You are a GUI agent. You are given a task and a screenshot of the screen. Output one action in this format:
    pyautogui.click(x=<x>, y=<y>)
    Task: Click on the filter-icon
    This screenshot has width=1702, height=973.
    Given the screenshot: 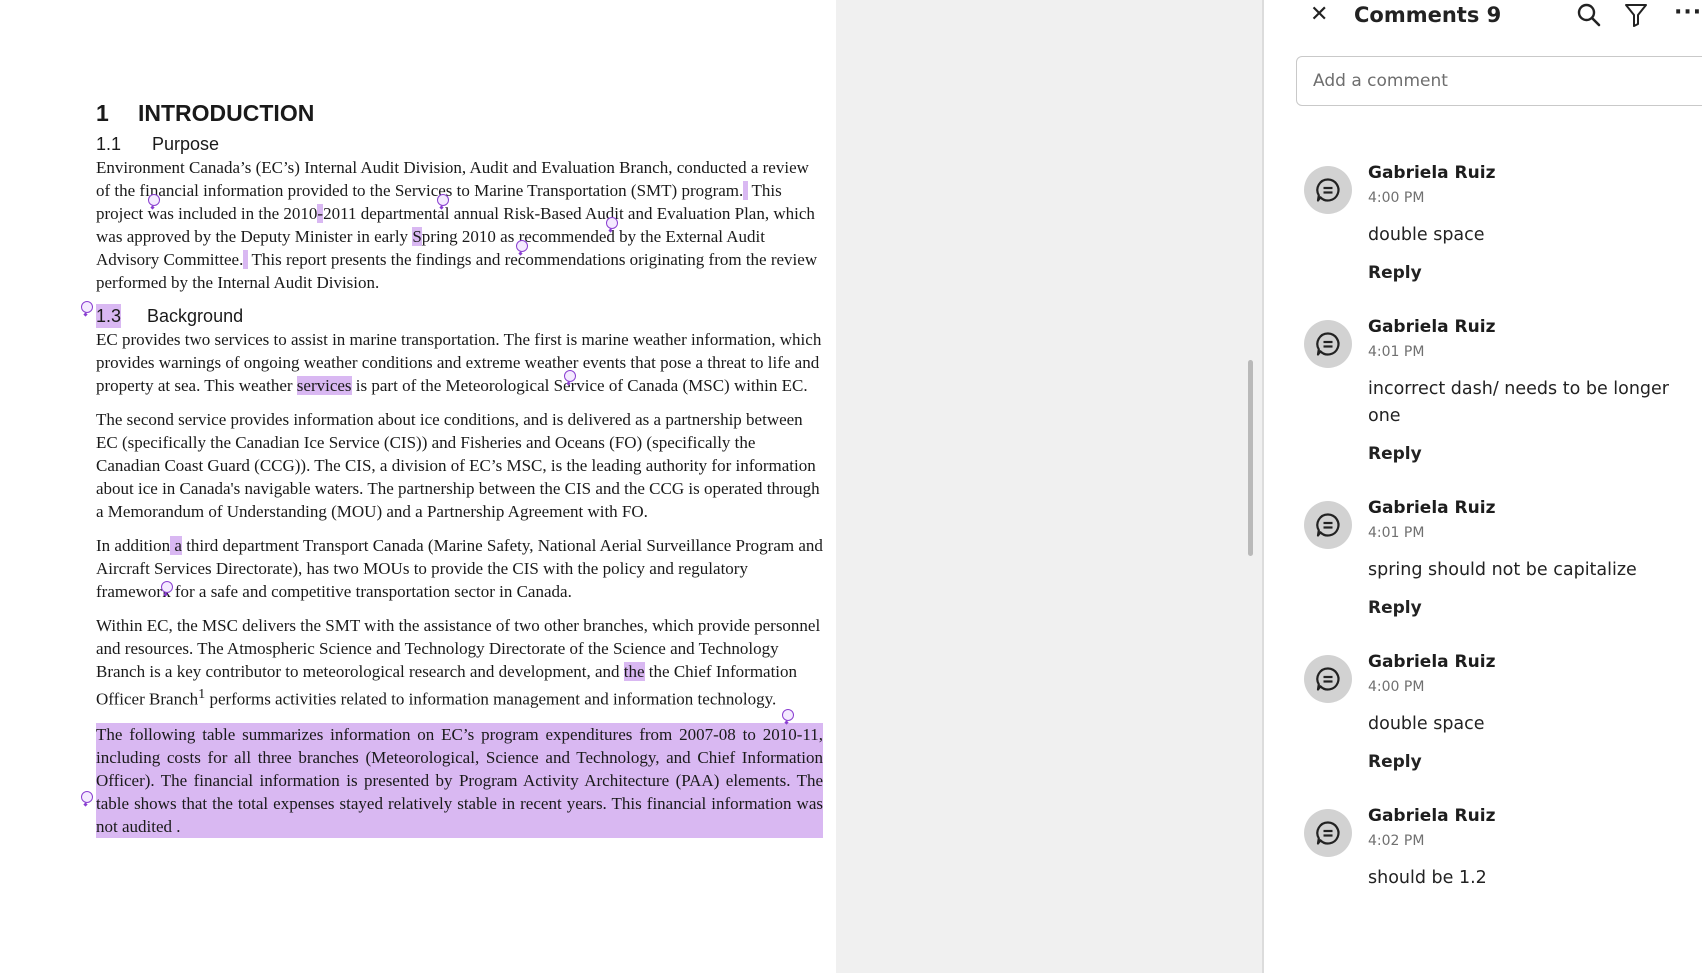 What is the action you would take?
    pyautogui.click(x=1636, y=17)
    